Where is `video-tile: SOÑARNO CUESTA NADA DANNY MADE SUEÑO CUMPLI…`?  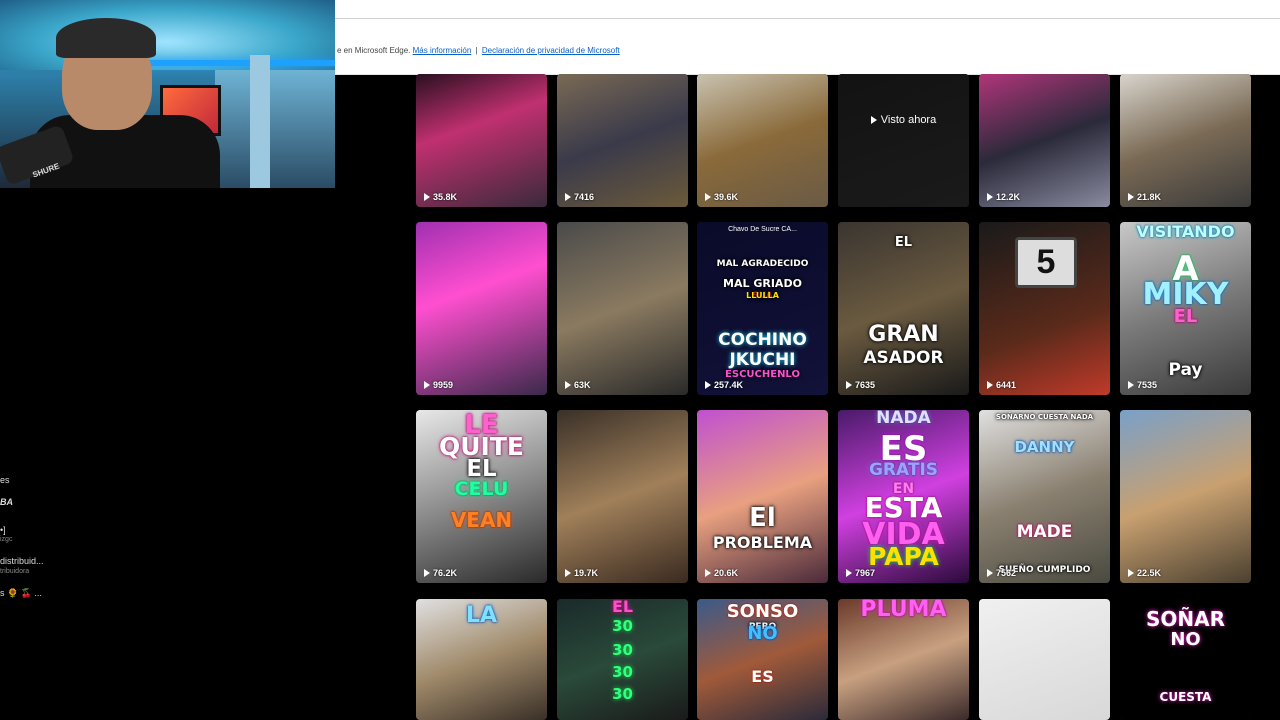
video-tile: SOÑARNO CUESTA NADA DANNY MADE SUEÑO CUMPLI… is located at coordinates (1044, 496).